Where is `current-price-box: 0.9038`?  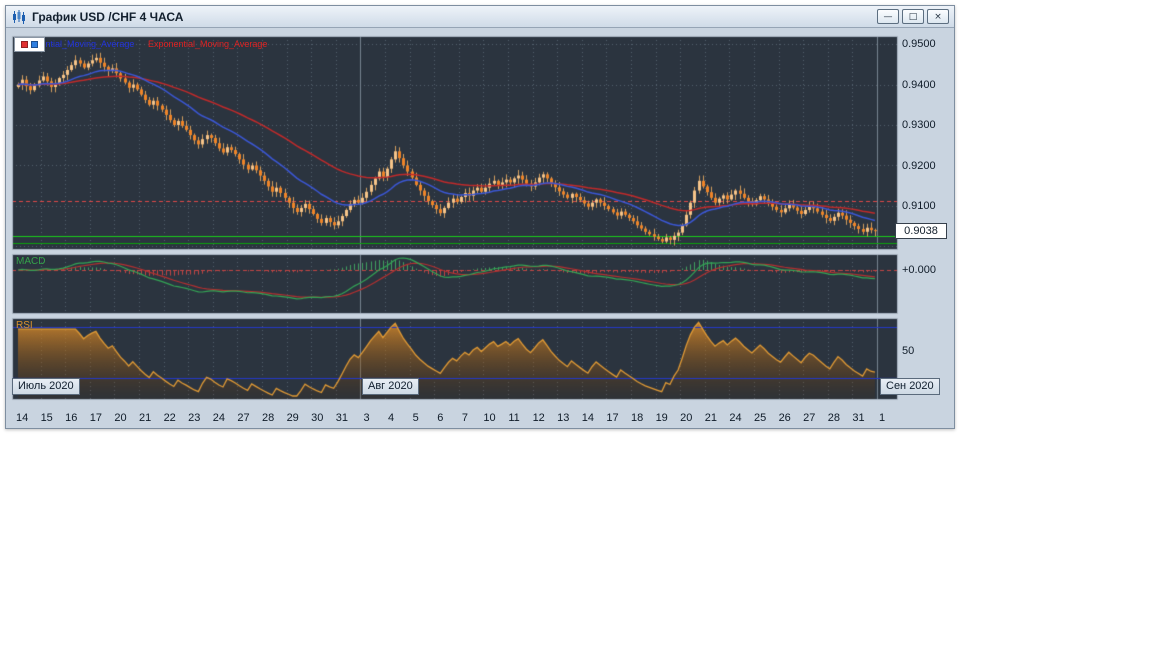 current-price-box: 0.9038 is located at coordinates (921, 231).